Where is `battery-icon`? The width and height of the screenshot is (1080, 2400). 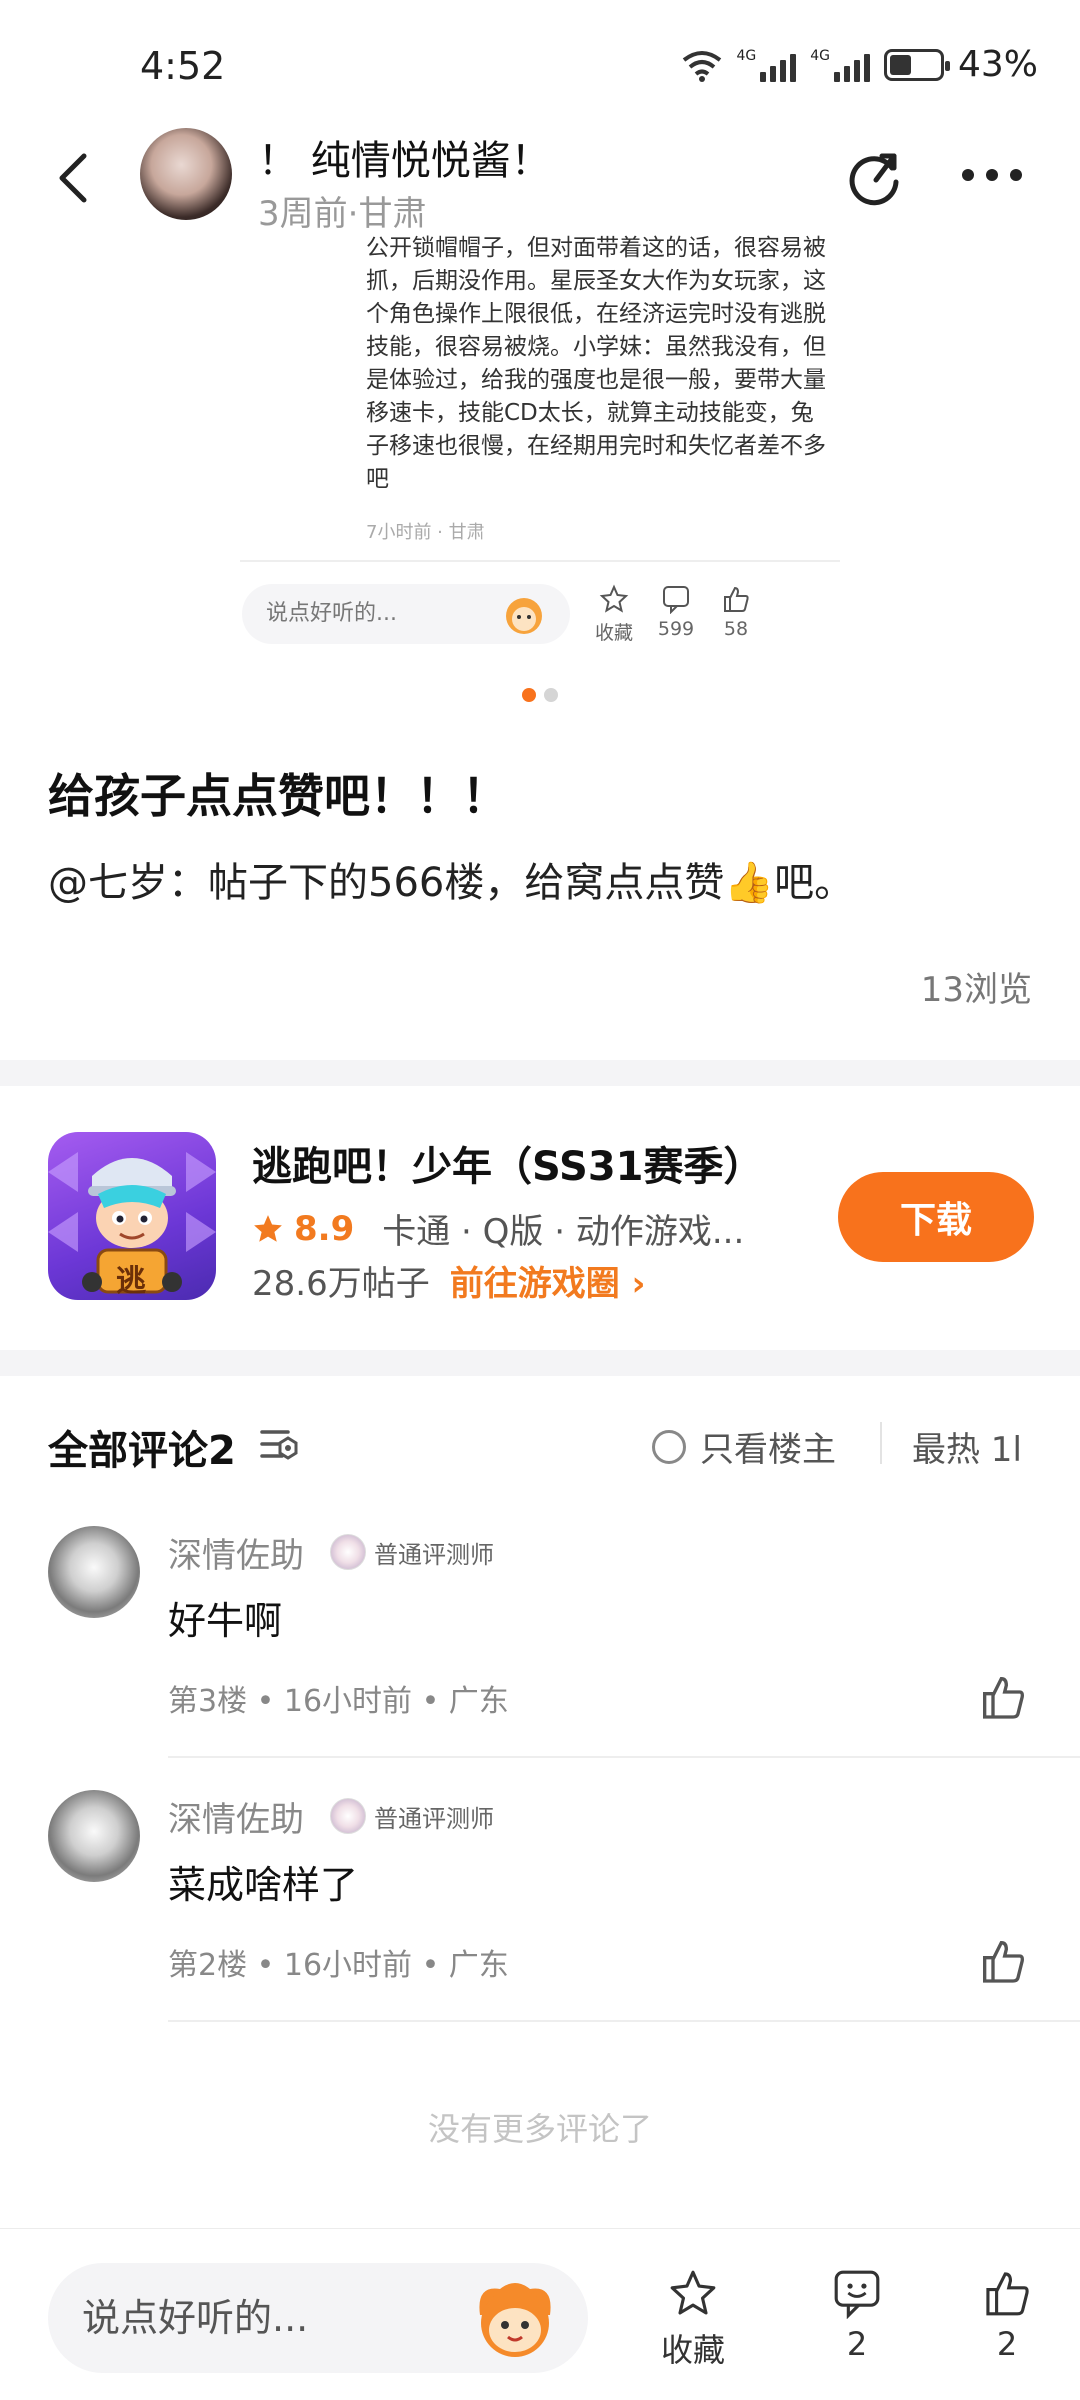 battery-icon is located at coordinates (916, 64).